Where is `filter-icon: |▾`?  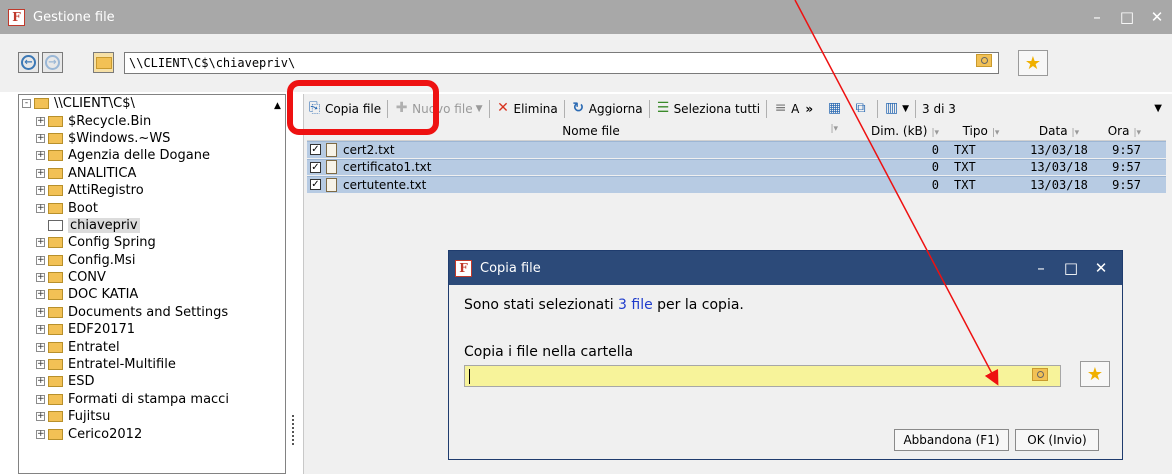
filter-icon: |▾ is located at coordinates (1137, 133).